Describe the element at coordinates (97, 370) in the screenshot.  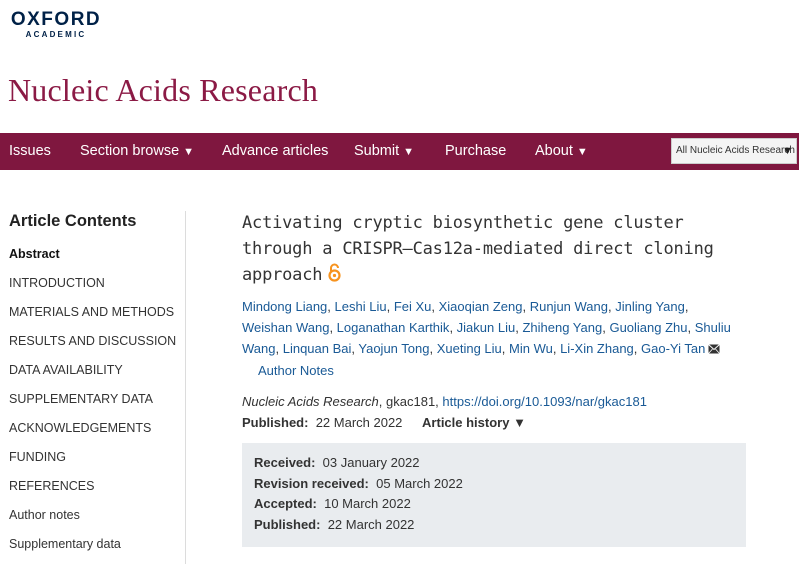
I see `sidebar-item: DATA AVAILABILITY` at that location.